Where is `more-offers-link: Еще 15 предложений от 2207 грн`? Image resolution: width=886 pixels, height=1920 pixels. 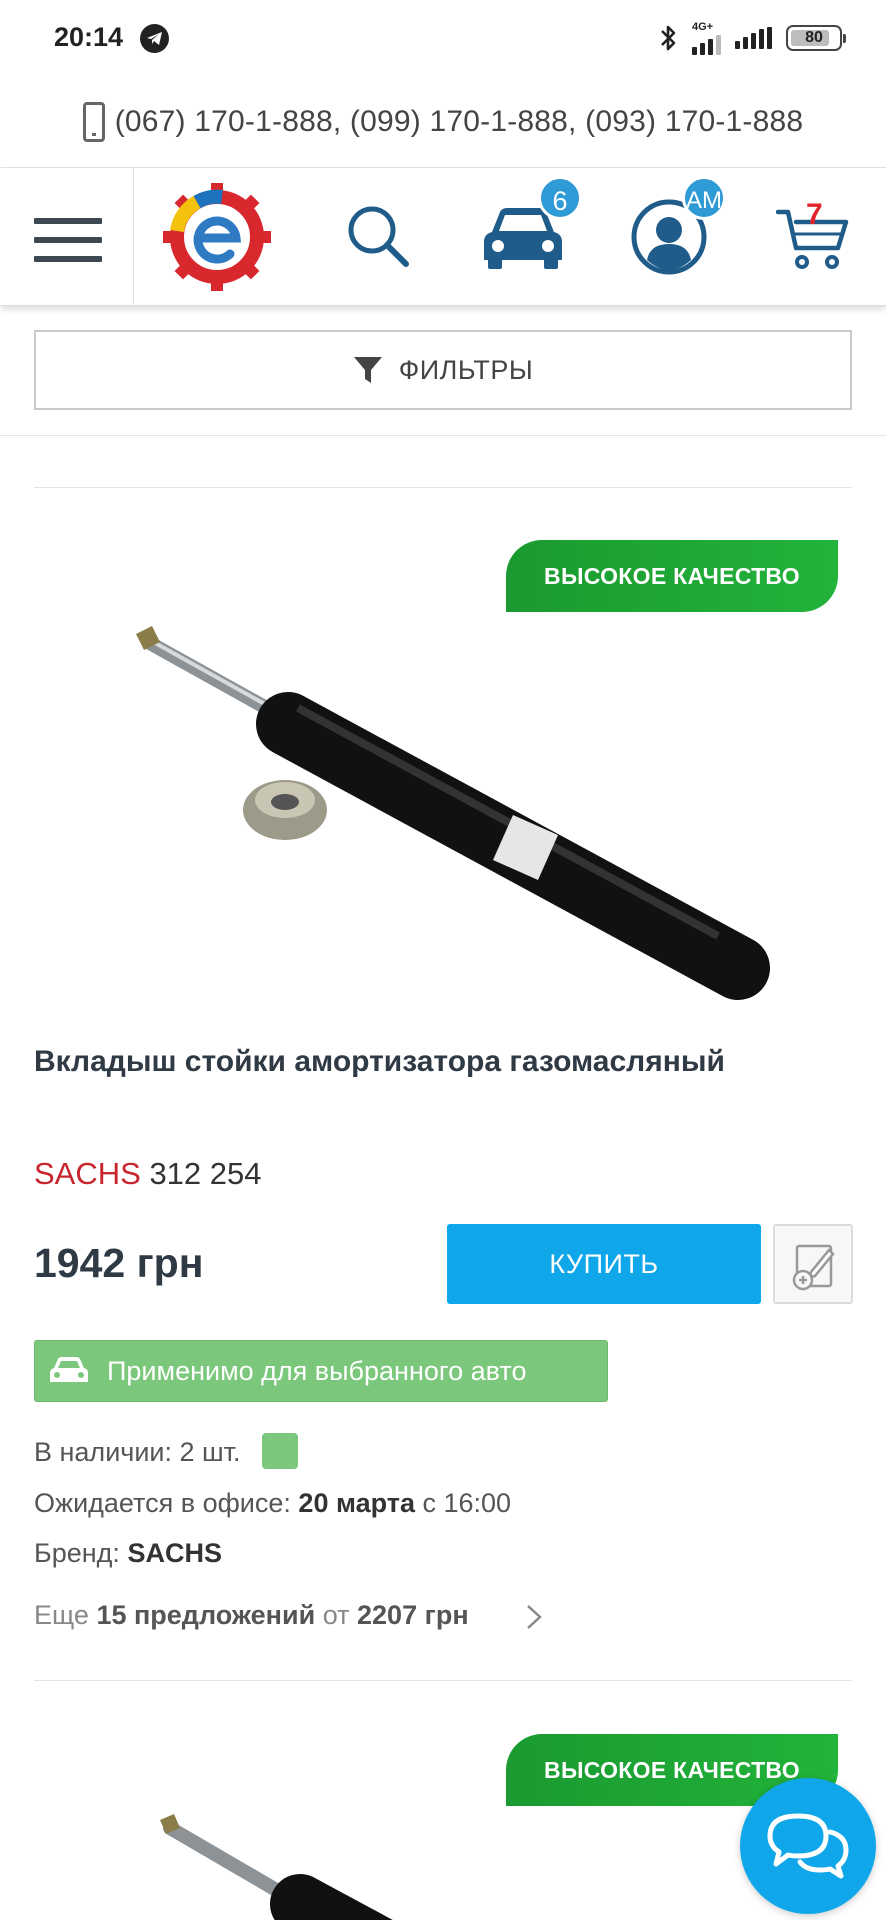 more-offers-link: Еще 15 предложений от 2207 грн is located at coordinates (251, 1615).